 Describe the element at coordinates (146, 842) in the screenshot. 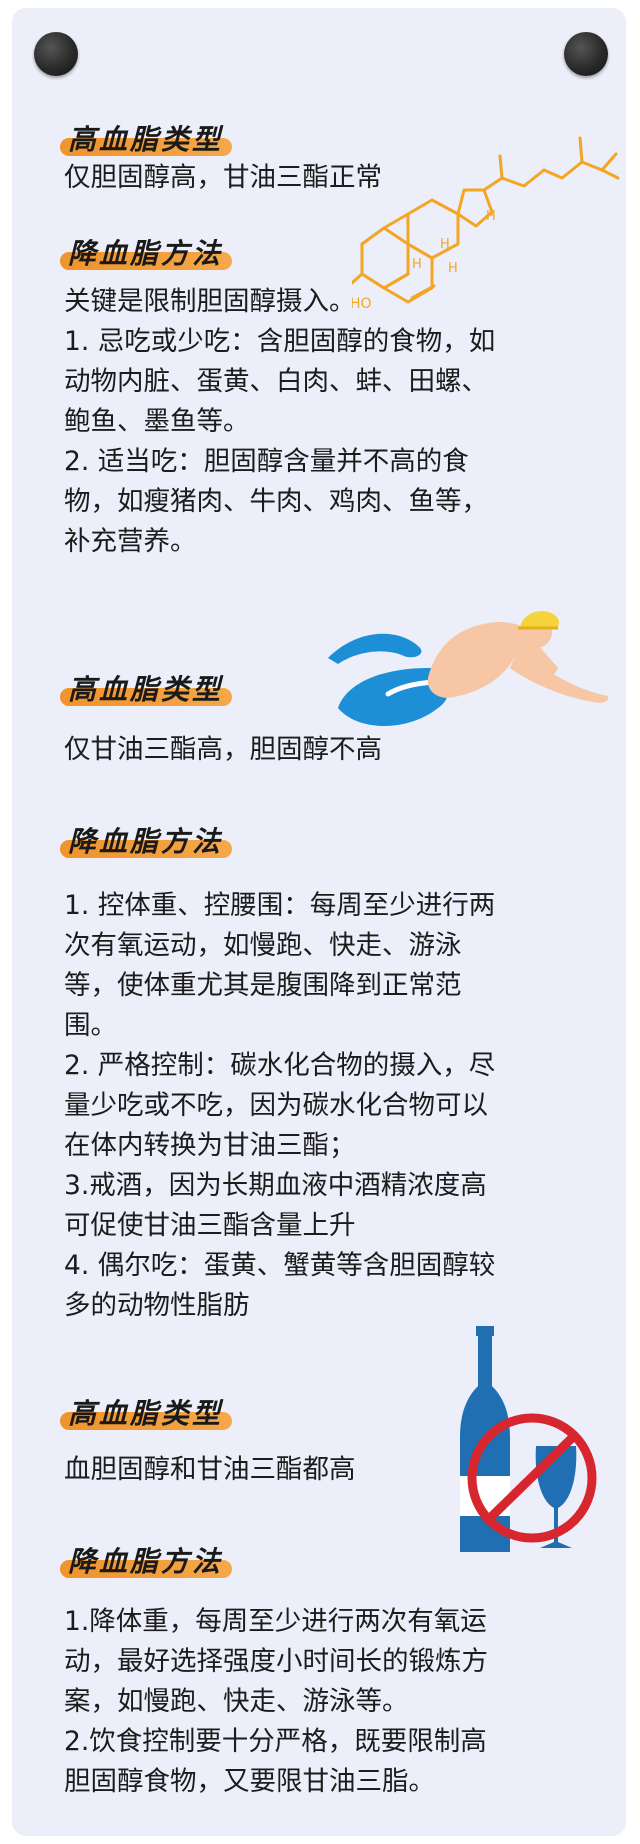

I see `section-header-method-2: 降血脂方法` at that location.